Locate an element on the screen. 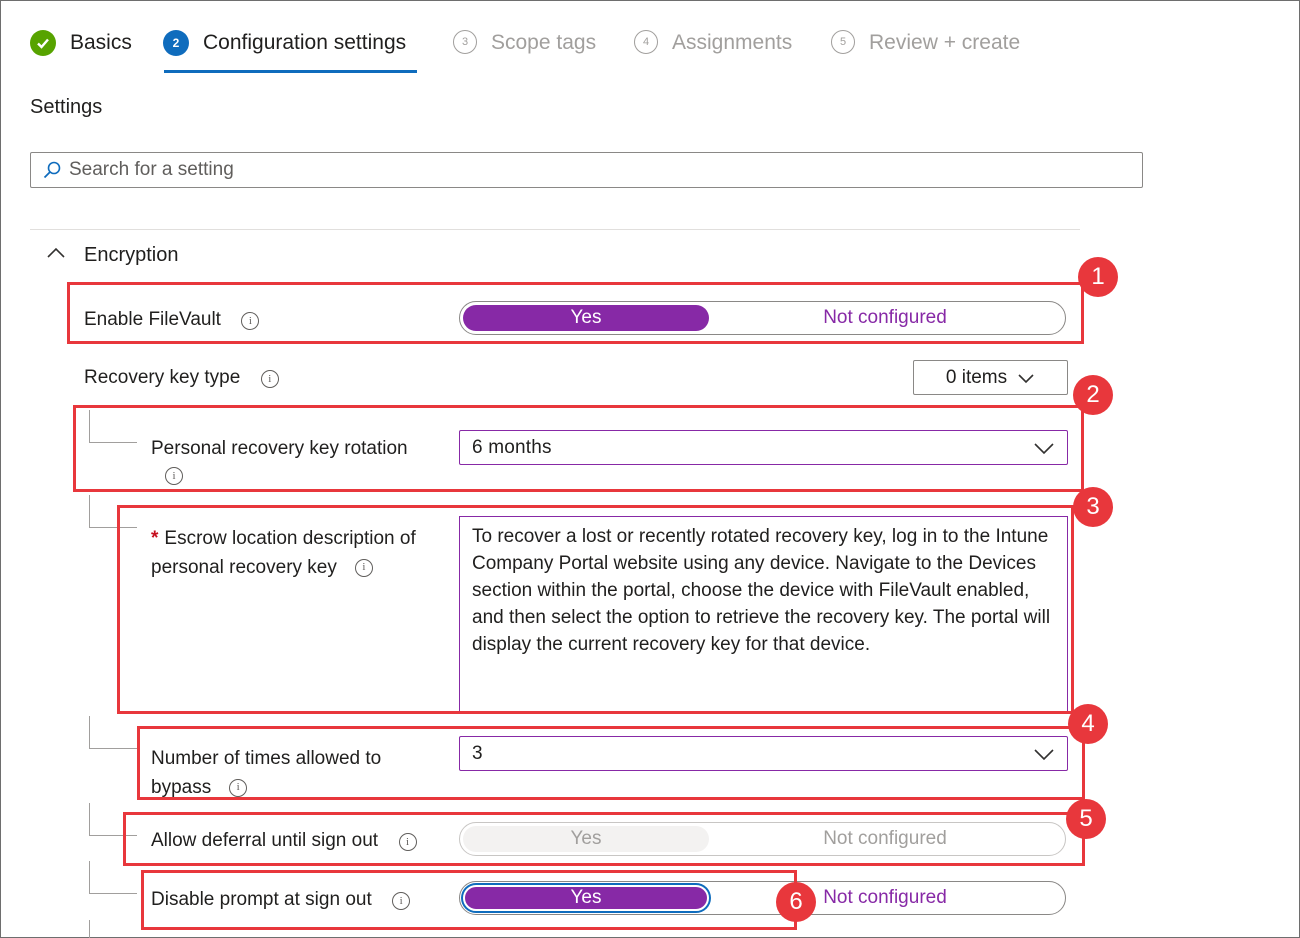  divider is located at coordinates (555, 229).